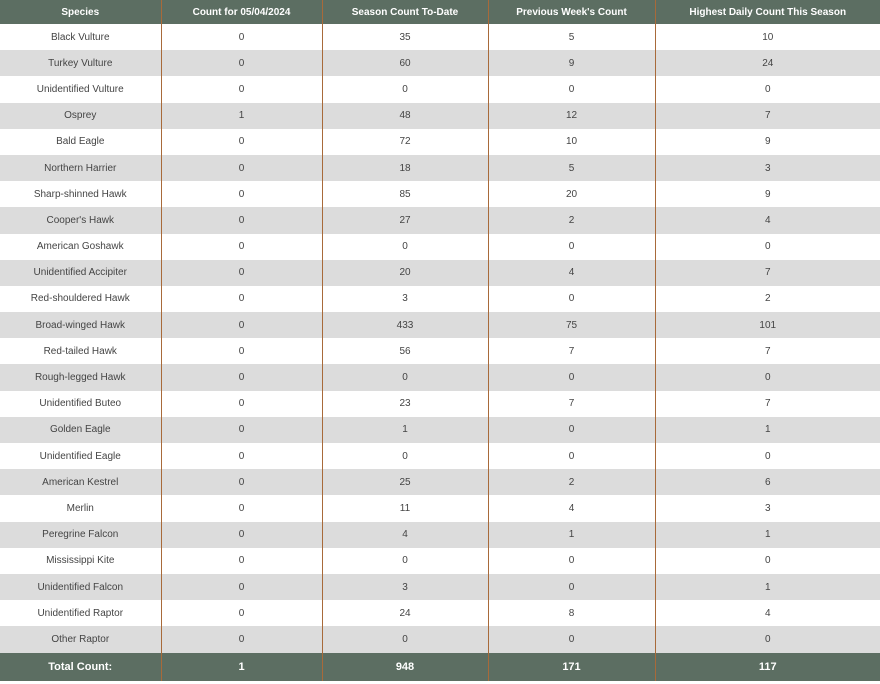 The image size is (880, 684). What do you see at coordinates (404, 351) in the screenshot?
I see `season-count-cell: 56` at bounding box center [404, 351].